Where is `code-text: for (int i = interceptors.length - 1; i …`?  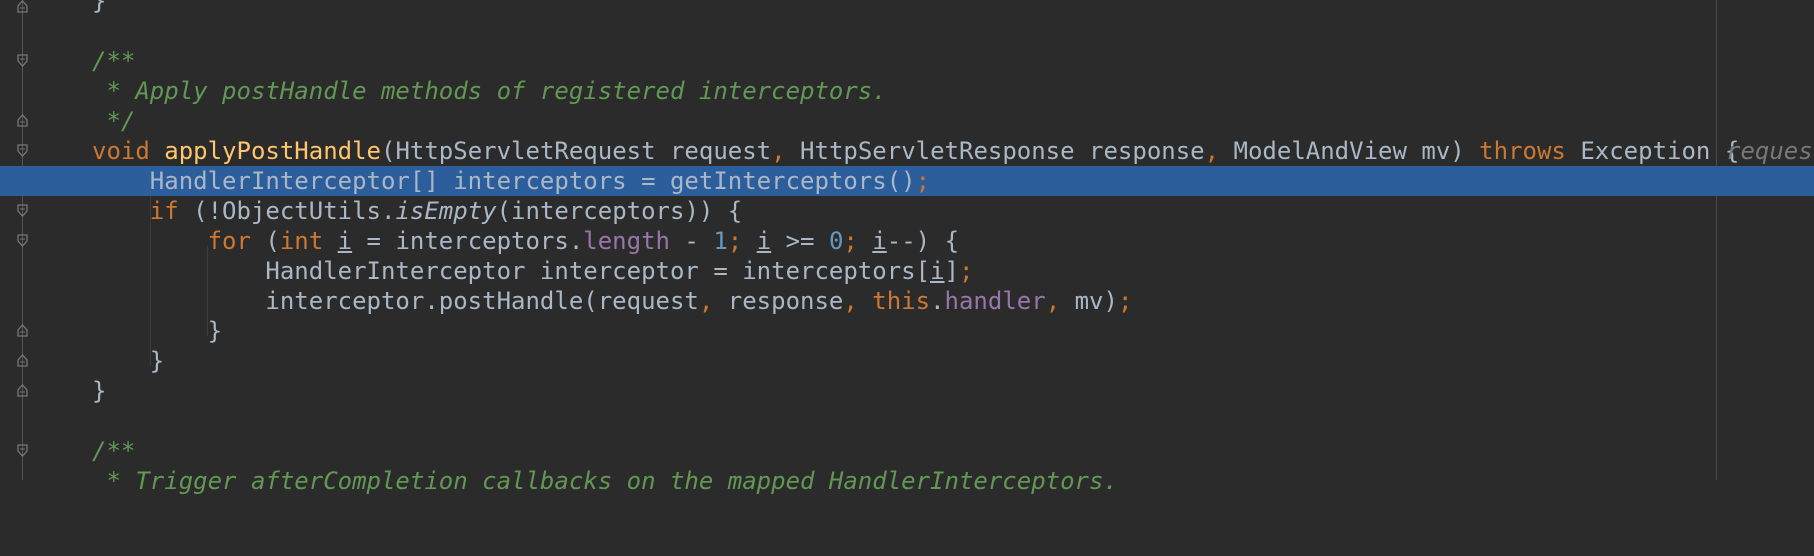 code-text: for (int i = interceptors.length - 1; i … is located at coordinates (525, 241).